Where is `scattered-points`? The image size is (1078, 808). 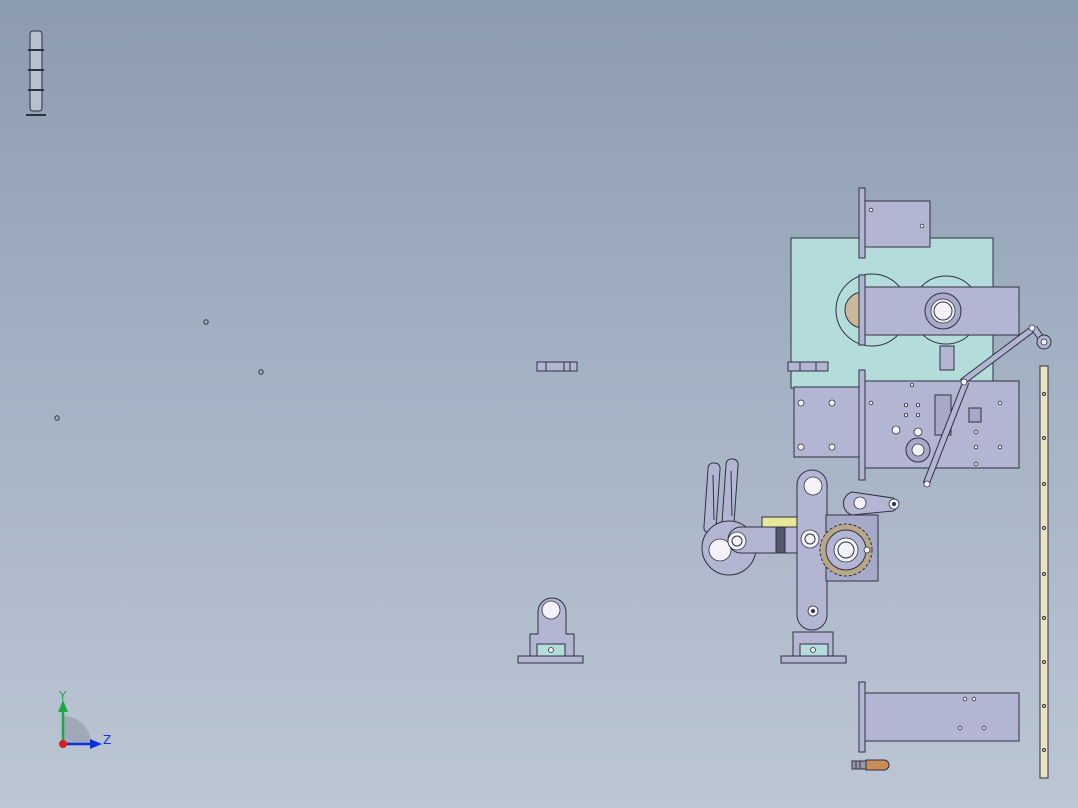
scattered-points is located at coordinates (159, 370).